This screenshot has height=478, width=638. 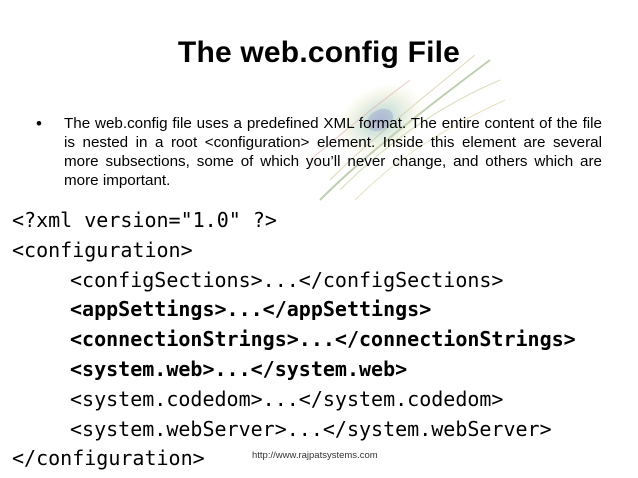 What do you see at coordinates (311, 428) in the screenshot?
I see `code-line: <system.webServer>...</system.webServer>` at bounding box center [311, 428].